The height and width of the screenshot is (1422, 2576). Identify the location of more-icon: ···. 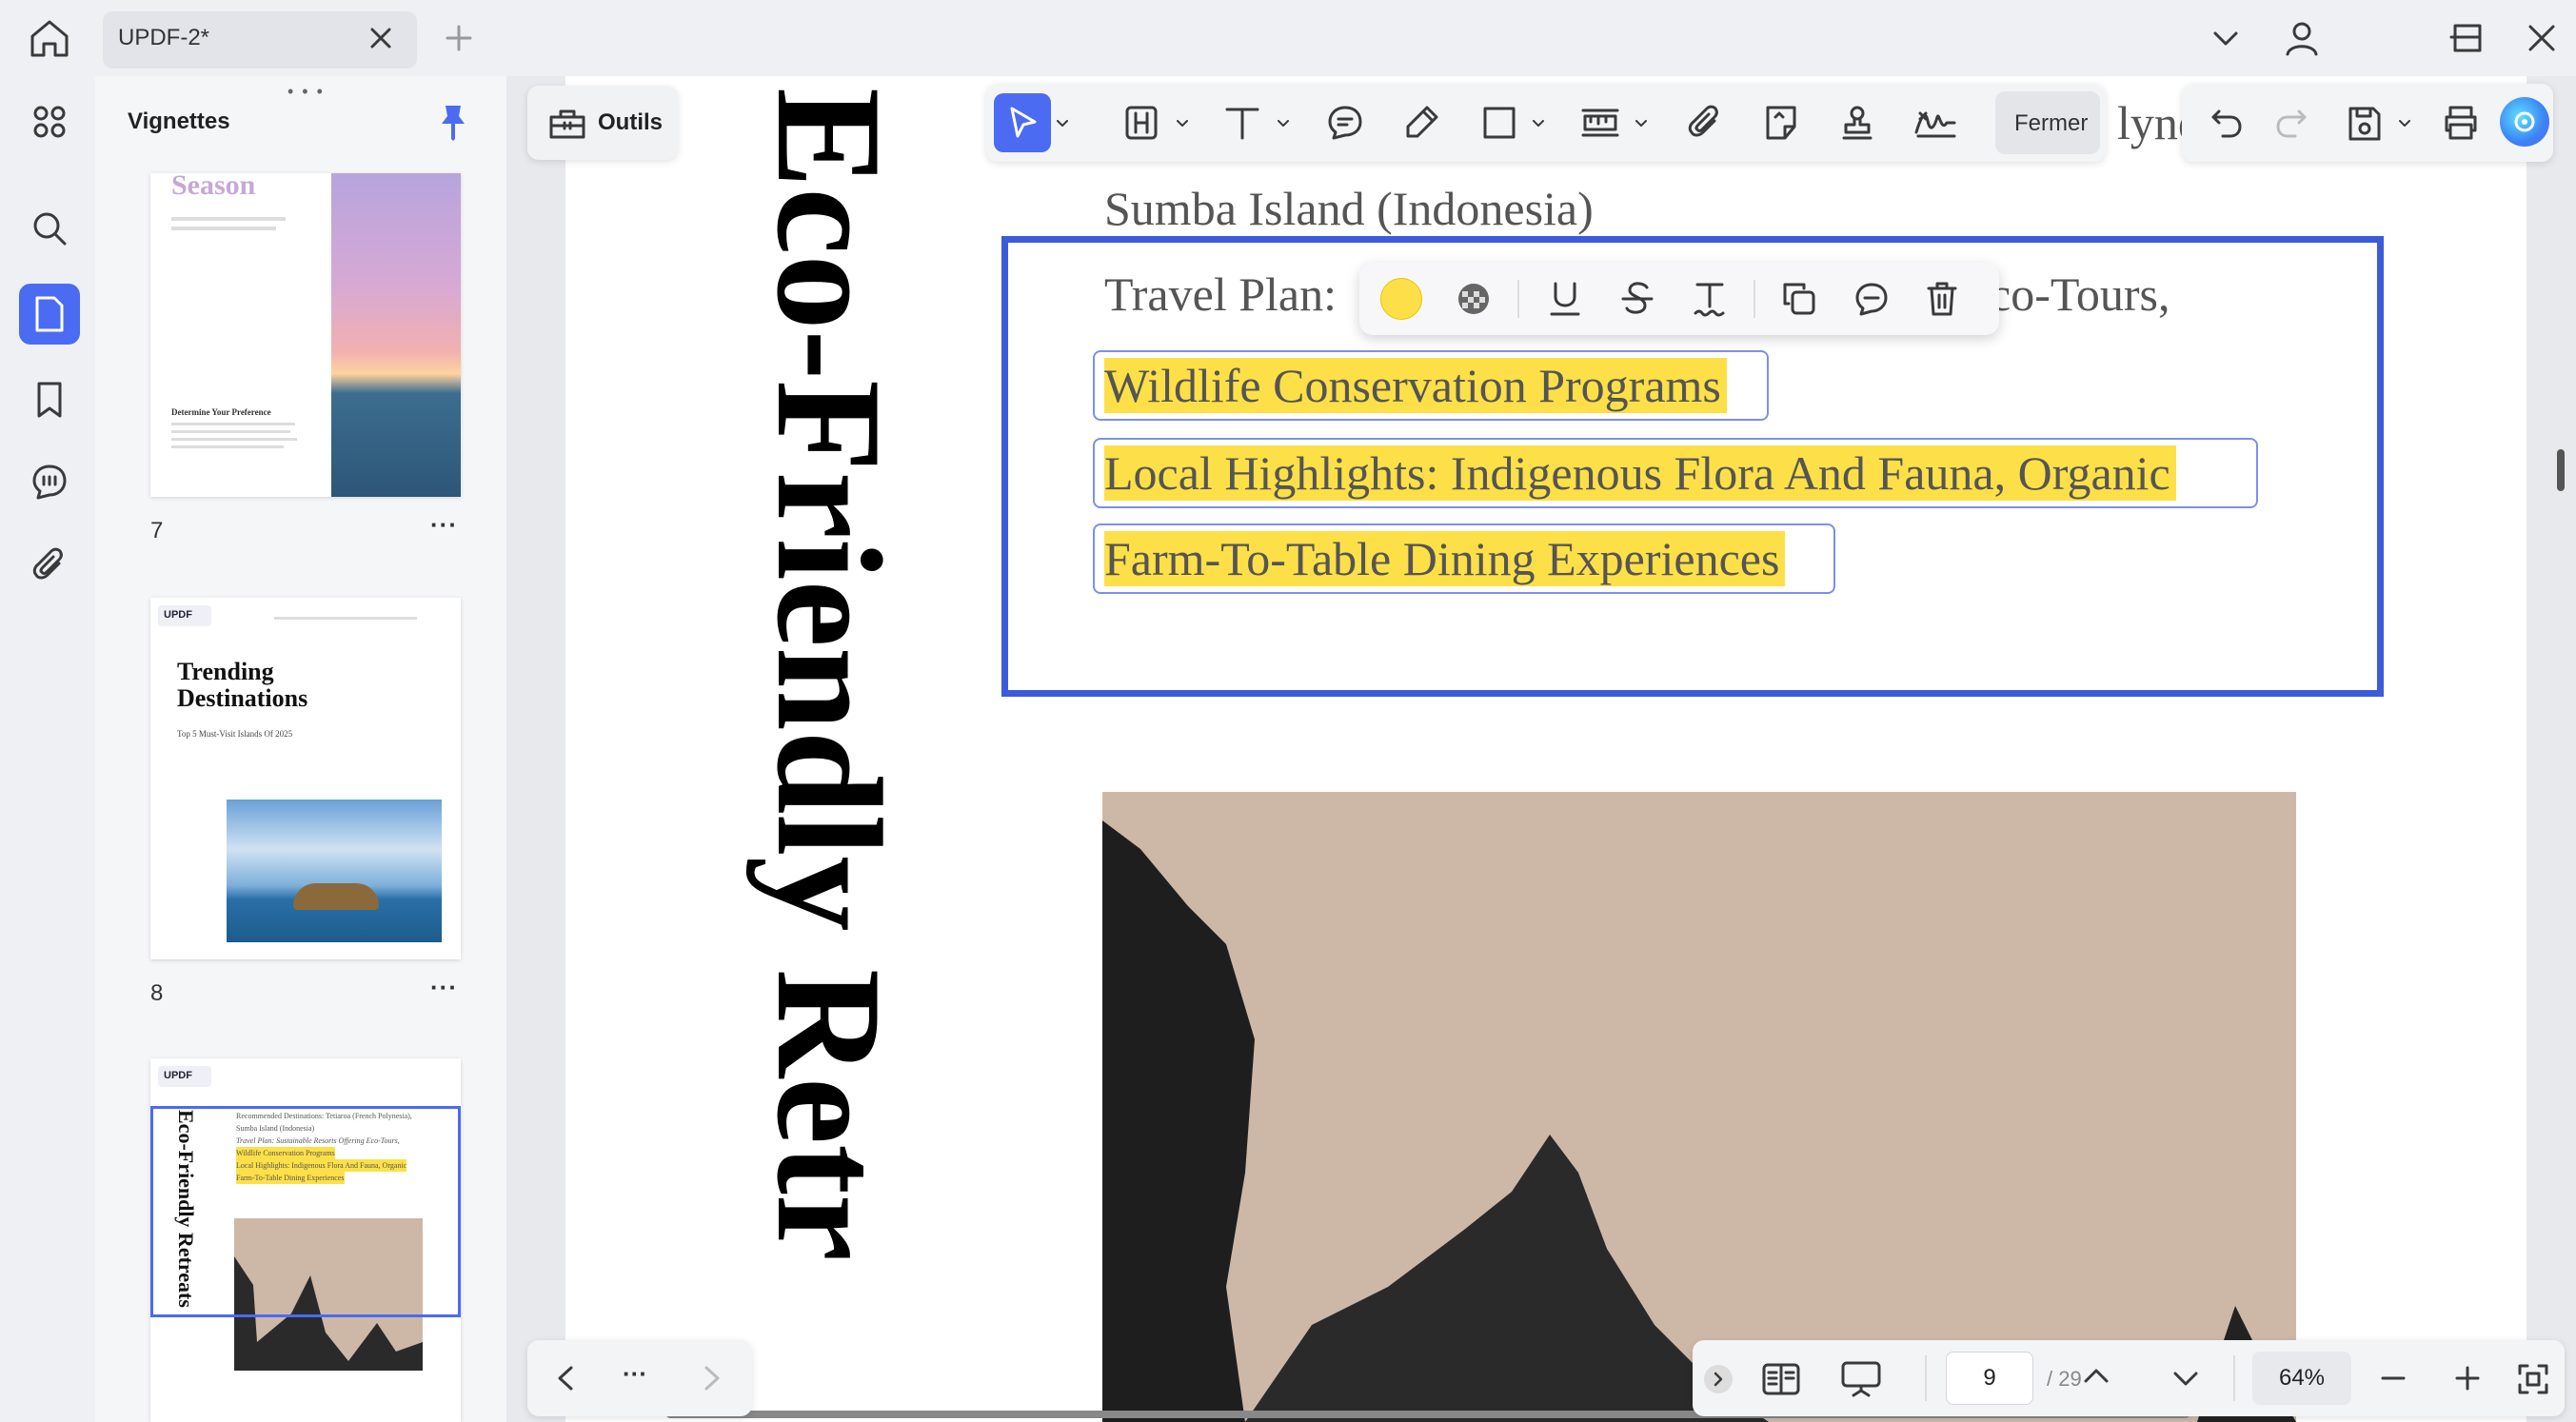
(635, 1374).